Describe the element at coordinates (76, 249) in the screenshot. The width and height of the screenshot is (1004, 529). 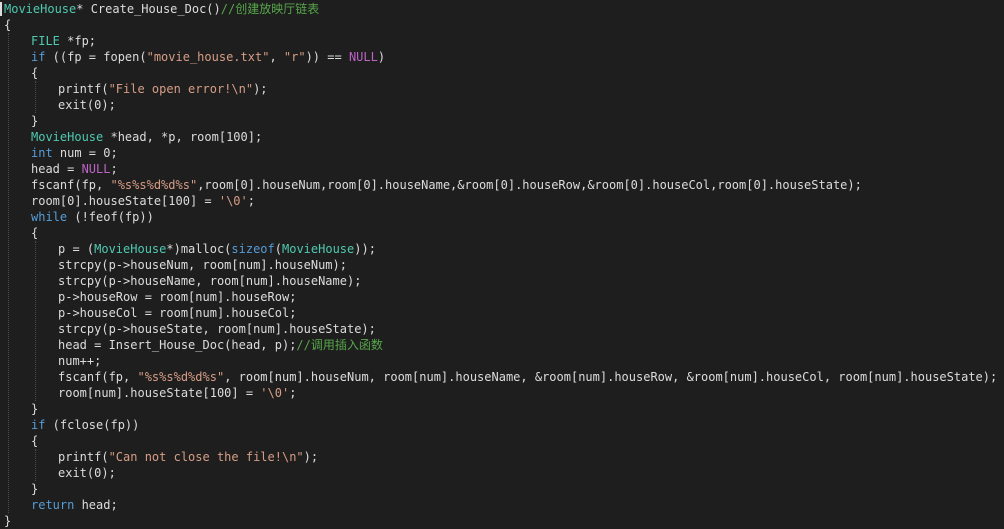
I see `code-token: p = (` at that location.